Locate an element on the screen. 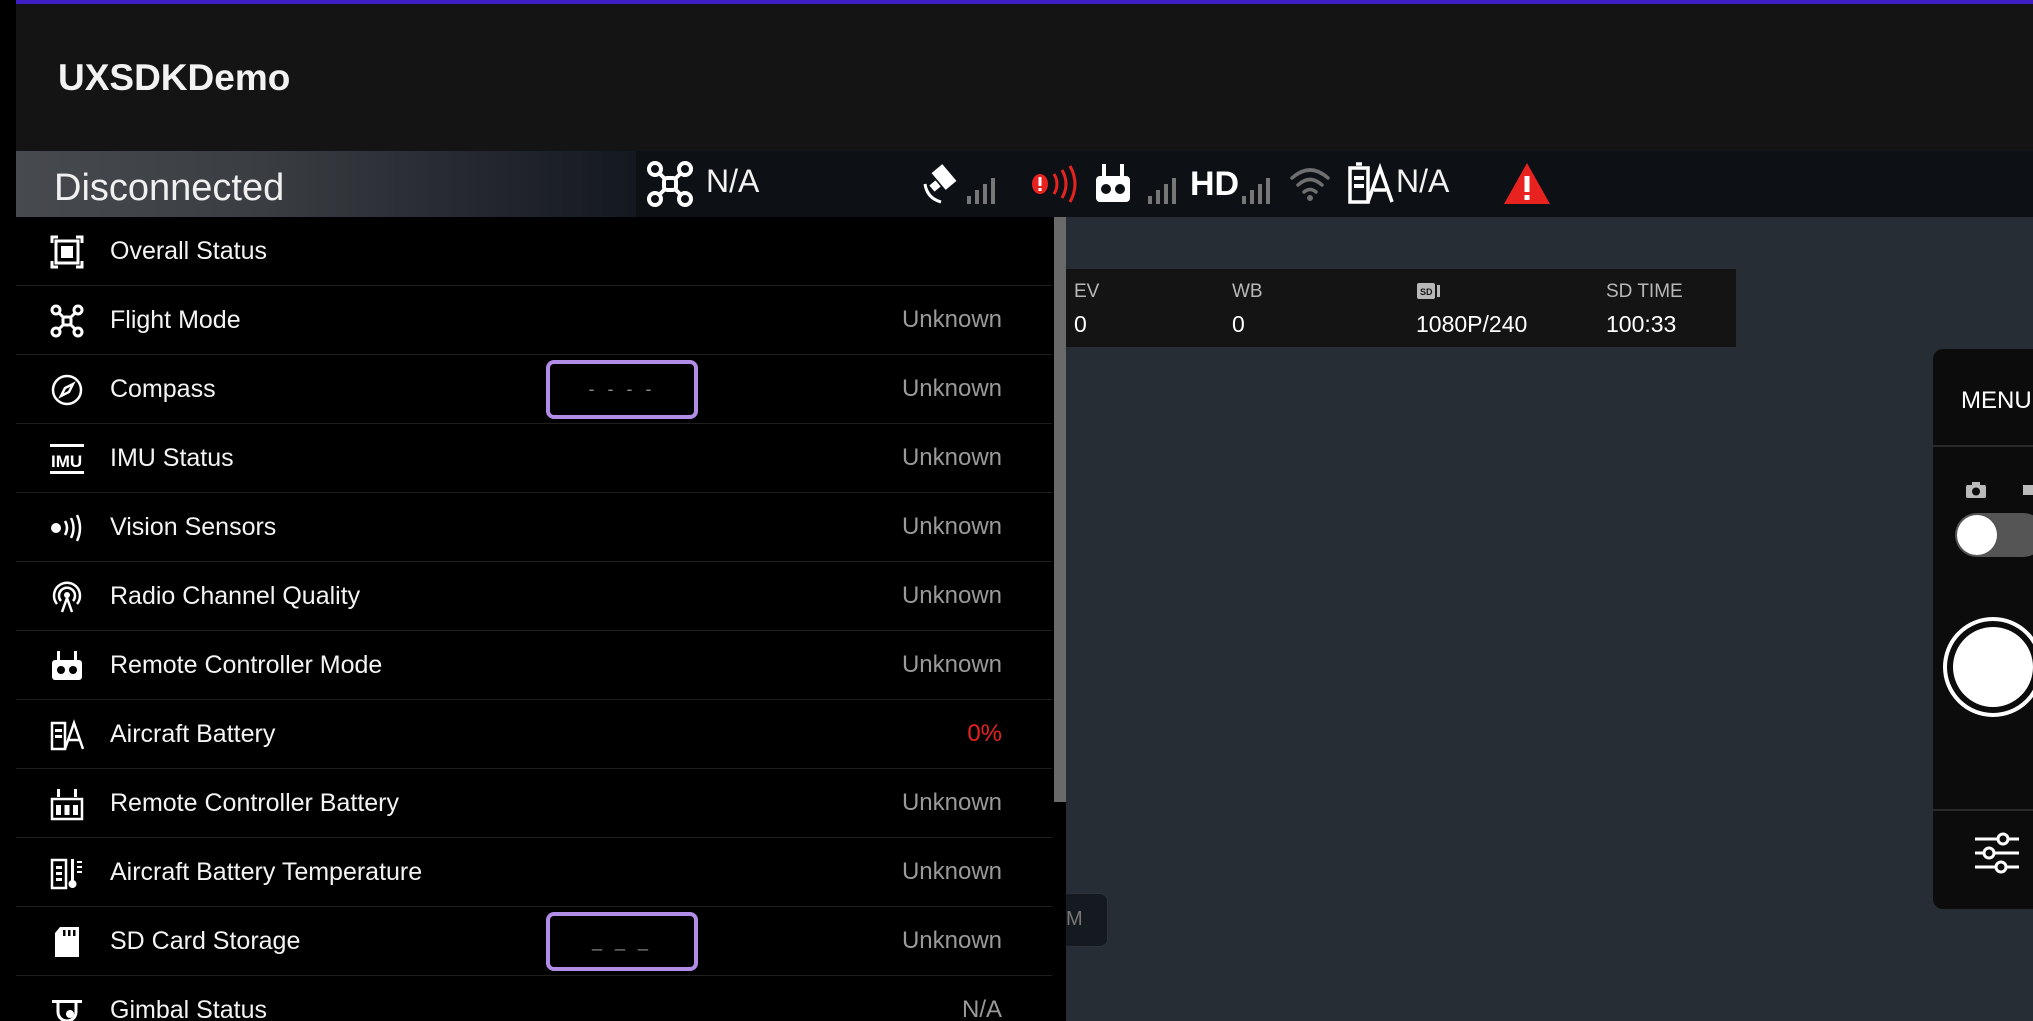 This screenshot has width=2033, height=1021. checklist-label: SD Card Storage is located at coordinates (205, 941).